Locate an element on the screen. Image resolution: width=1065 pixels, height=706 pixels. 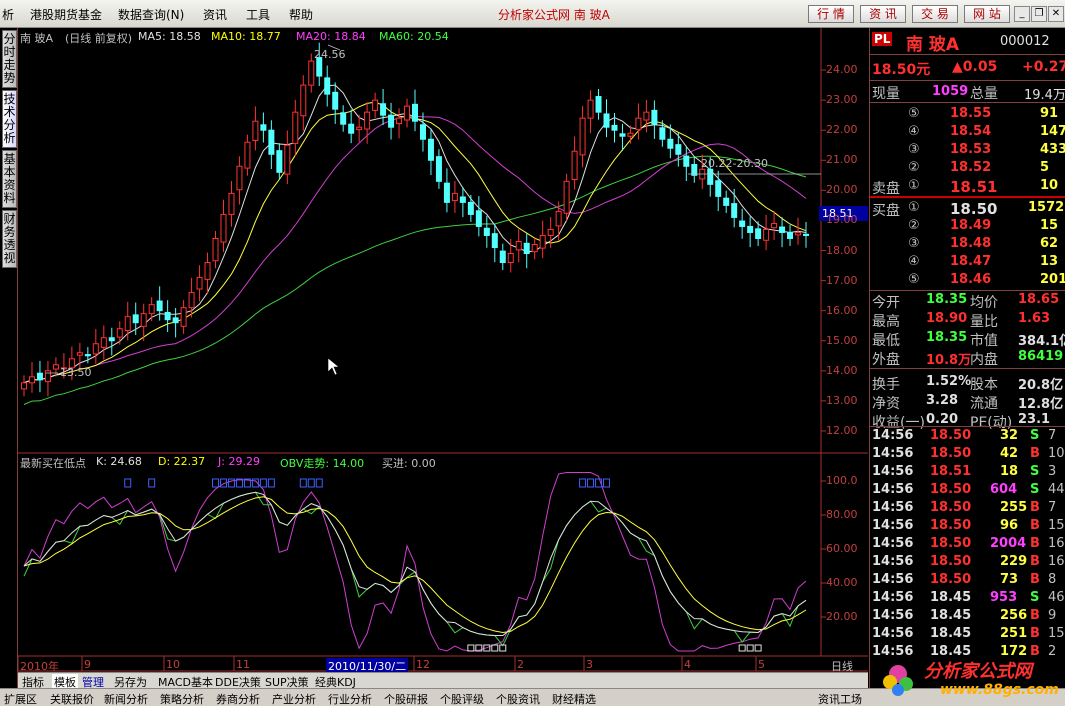
trade-button: 交 易 is located at coordinates (935, 14).